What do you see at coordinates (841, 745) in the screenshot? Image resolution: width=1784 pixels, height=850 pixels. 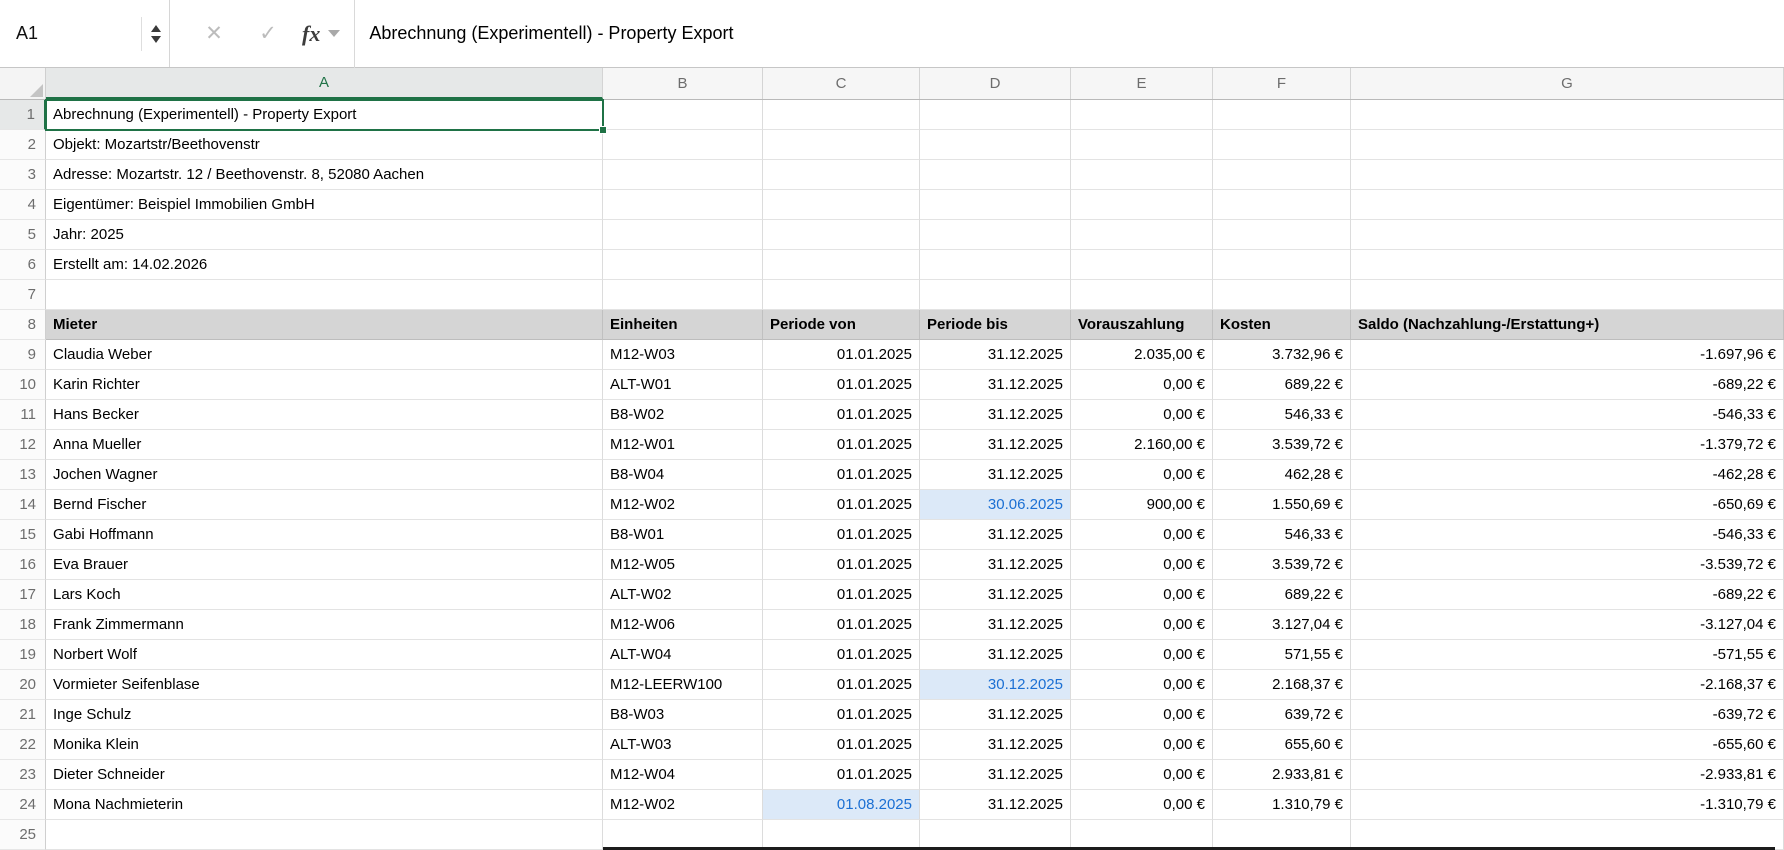 I see `cell-C22: 01.01.2025` at bounding box center [841, 745].